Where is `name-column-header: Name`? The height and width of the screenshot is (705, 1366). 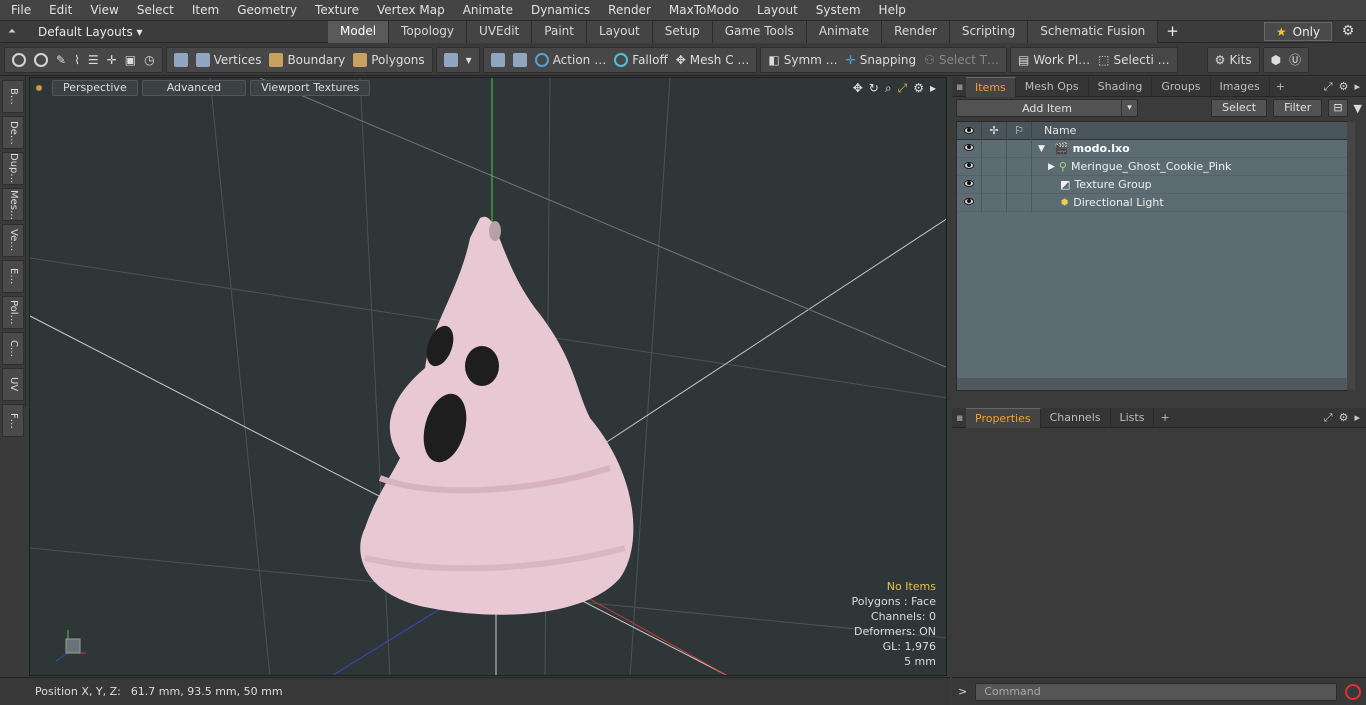 name-column-header: Name is located at coordinates (1054, 130).